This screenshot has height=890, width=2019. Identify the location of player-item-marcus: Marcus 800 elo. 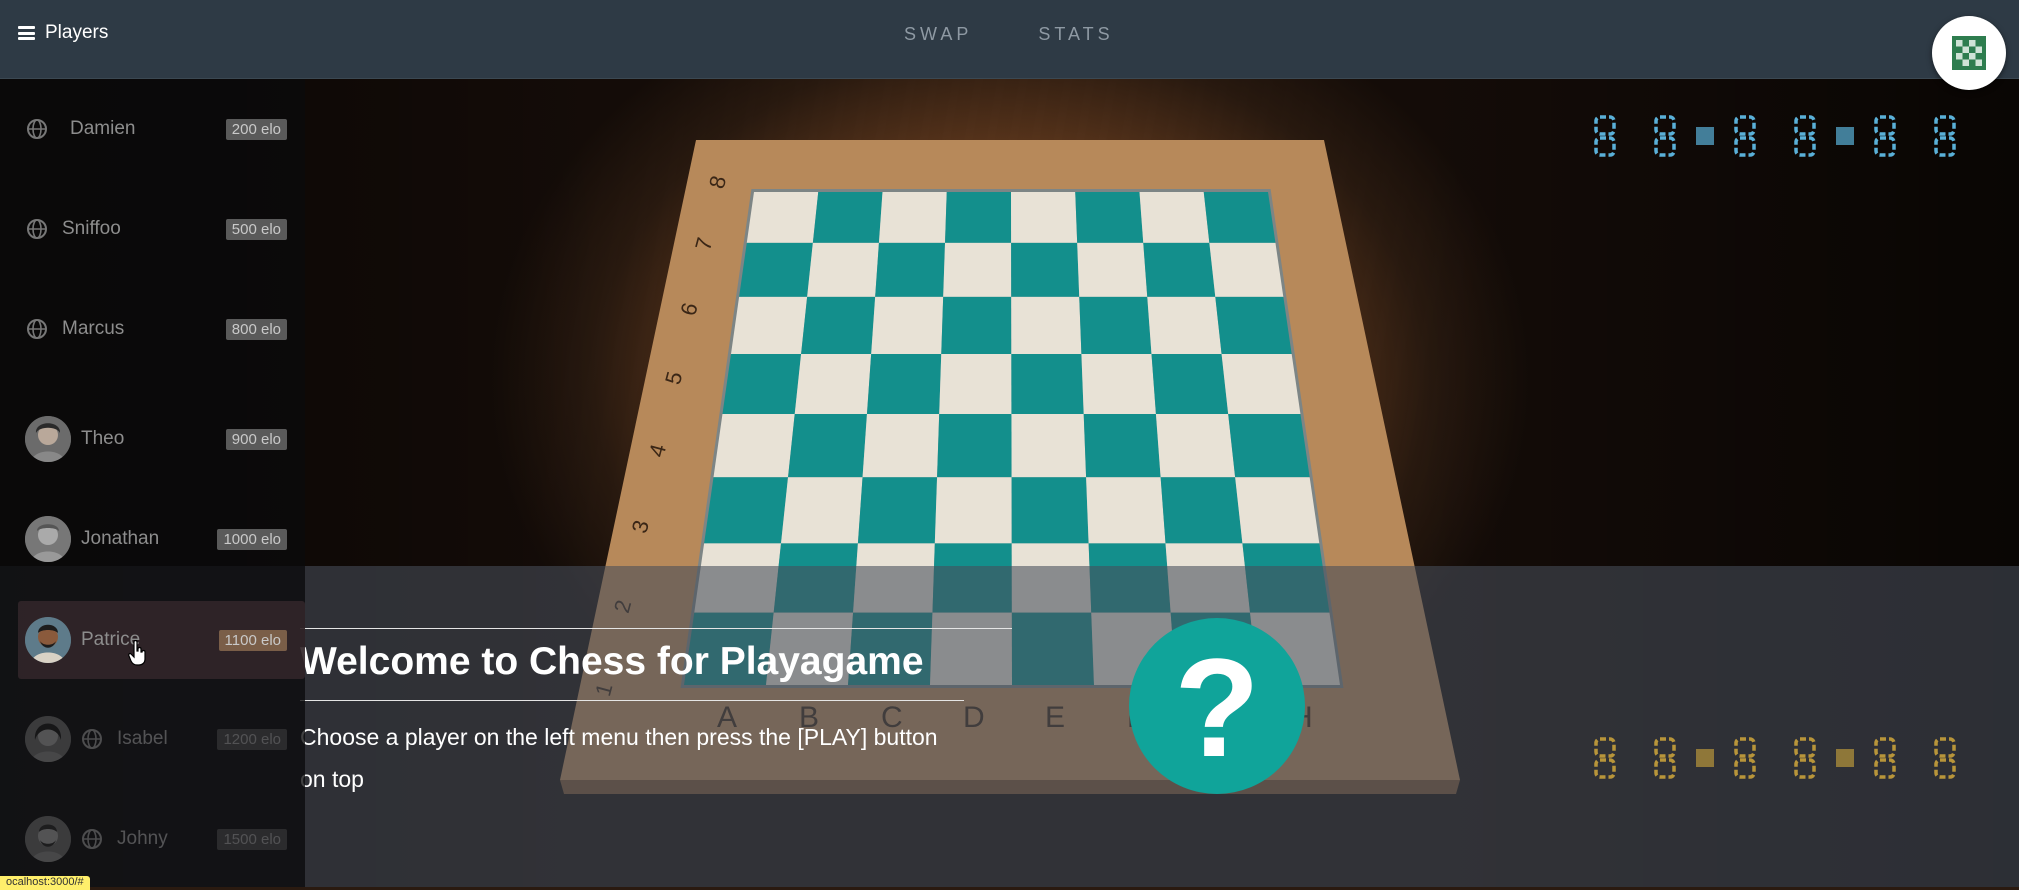
(161, 329).